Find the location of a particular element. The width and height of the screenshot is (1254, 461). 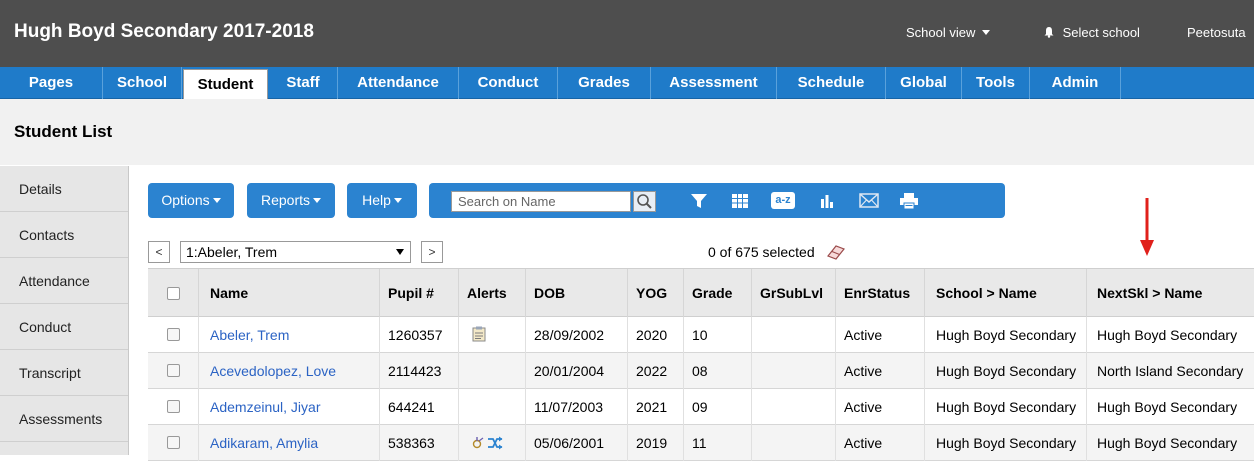

pupil-number: 644241 is located at coordinates (419, 407).